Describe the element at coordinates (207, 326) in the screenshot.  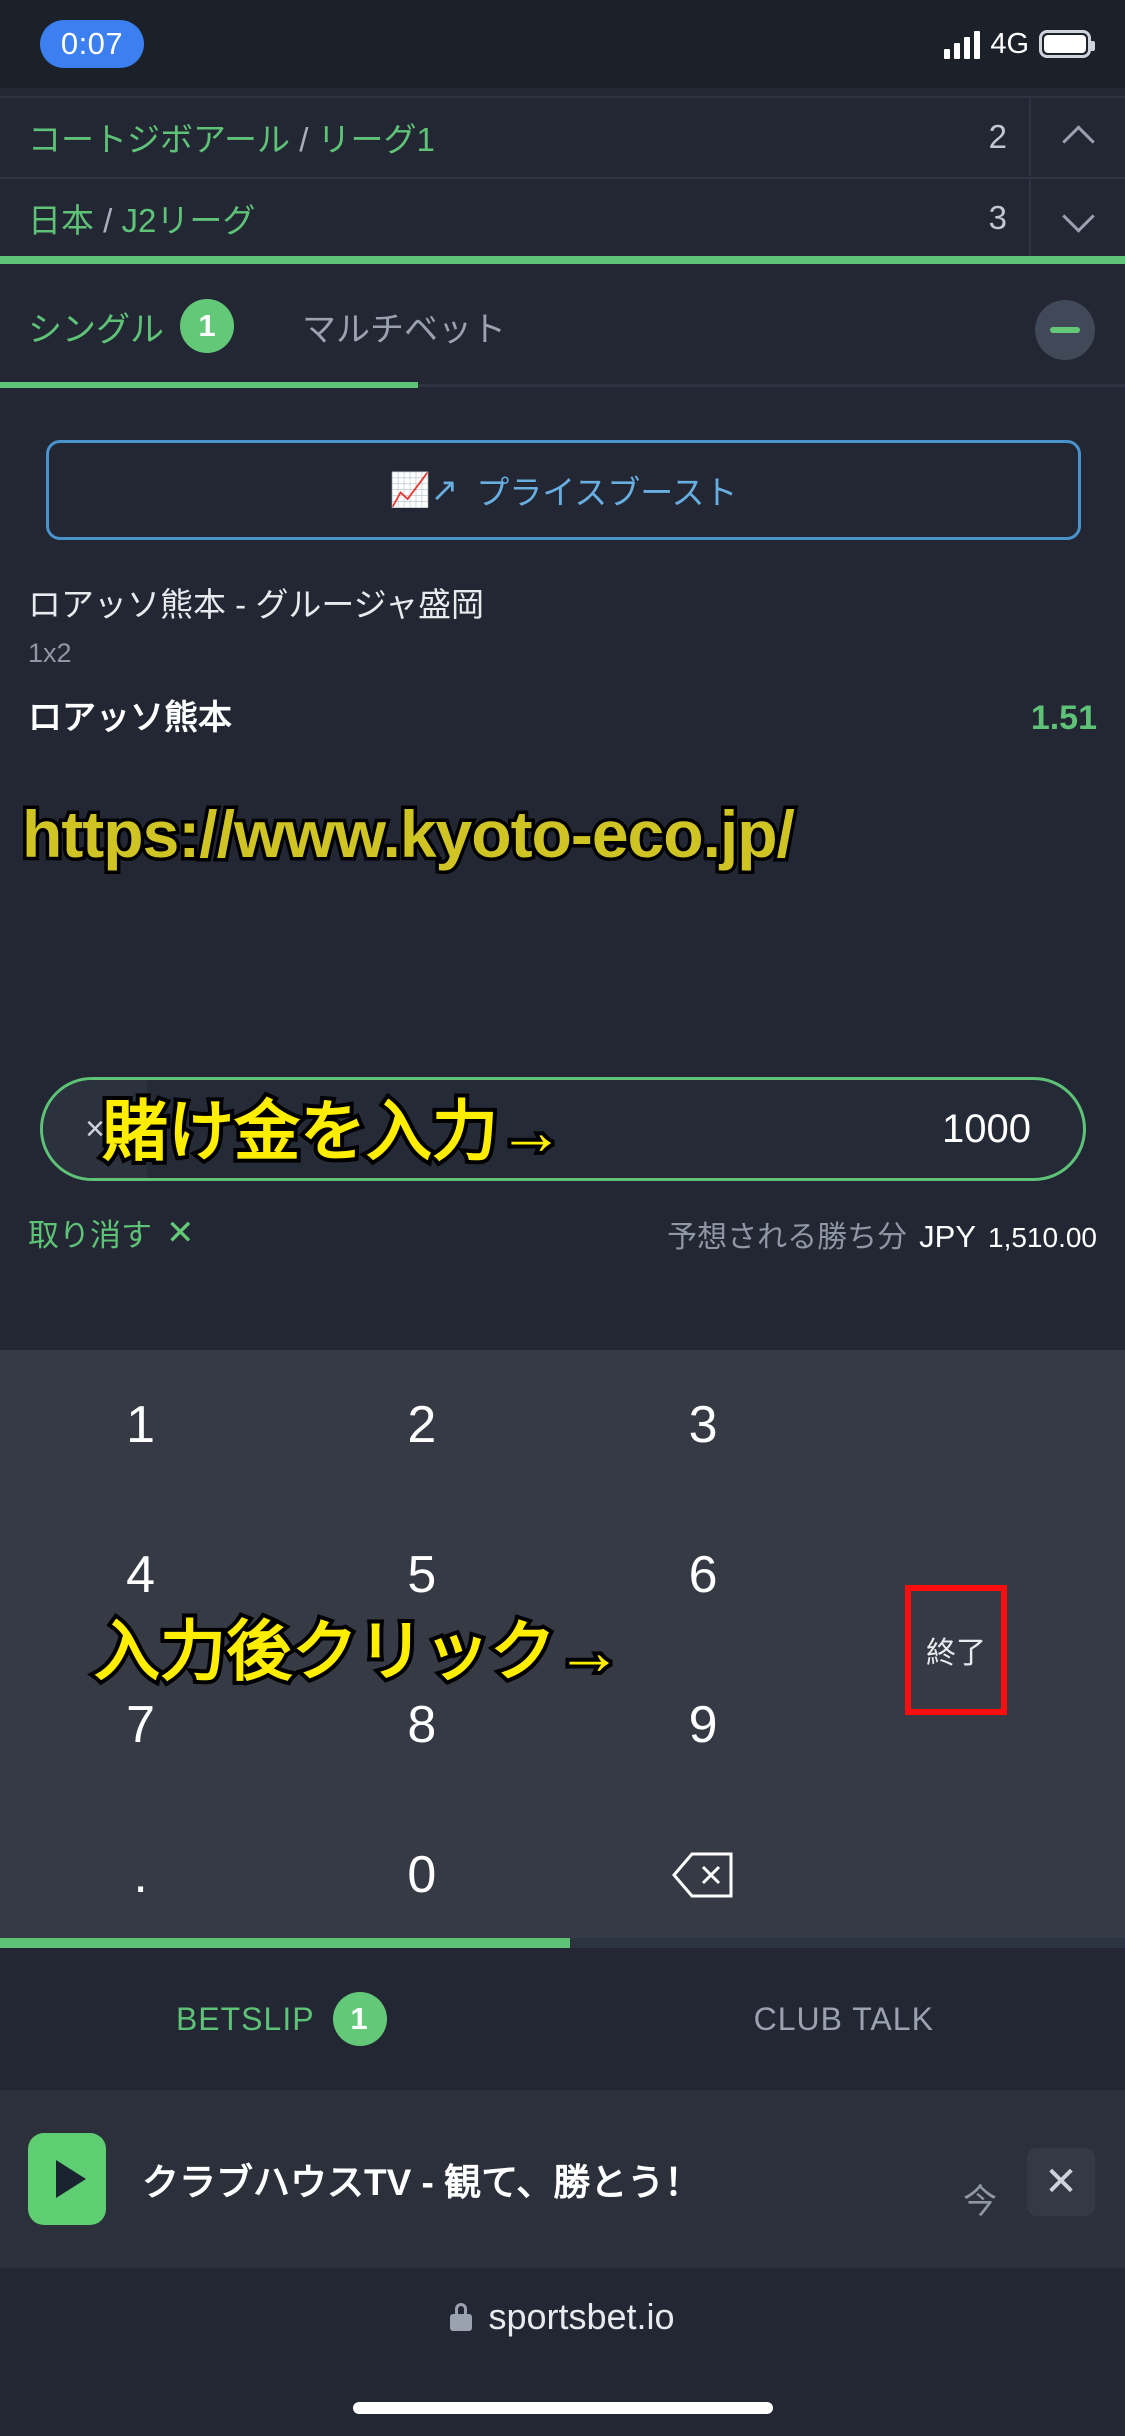
I see `tab-single-badge: 1` at that location.